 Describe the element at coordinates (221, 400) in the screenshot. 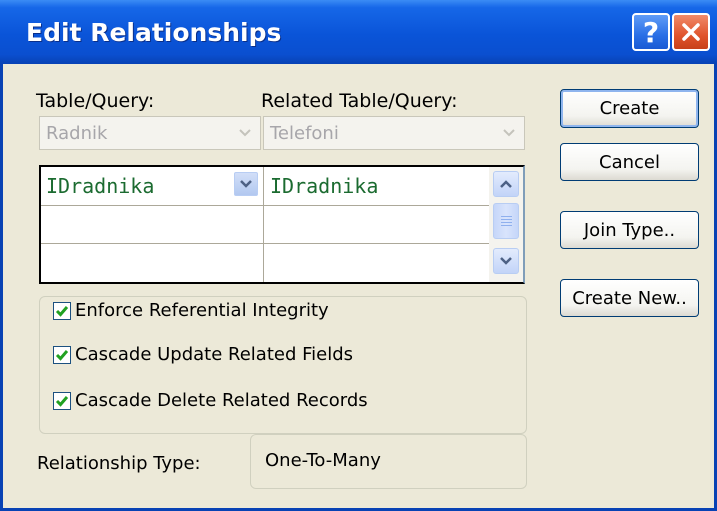

I see `cascade-delete-label: Cascade Delete Related Records` at that location.